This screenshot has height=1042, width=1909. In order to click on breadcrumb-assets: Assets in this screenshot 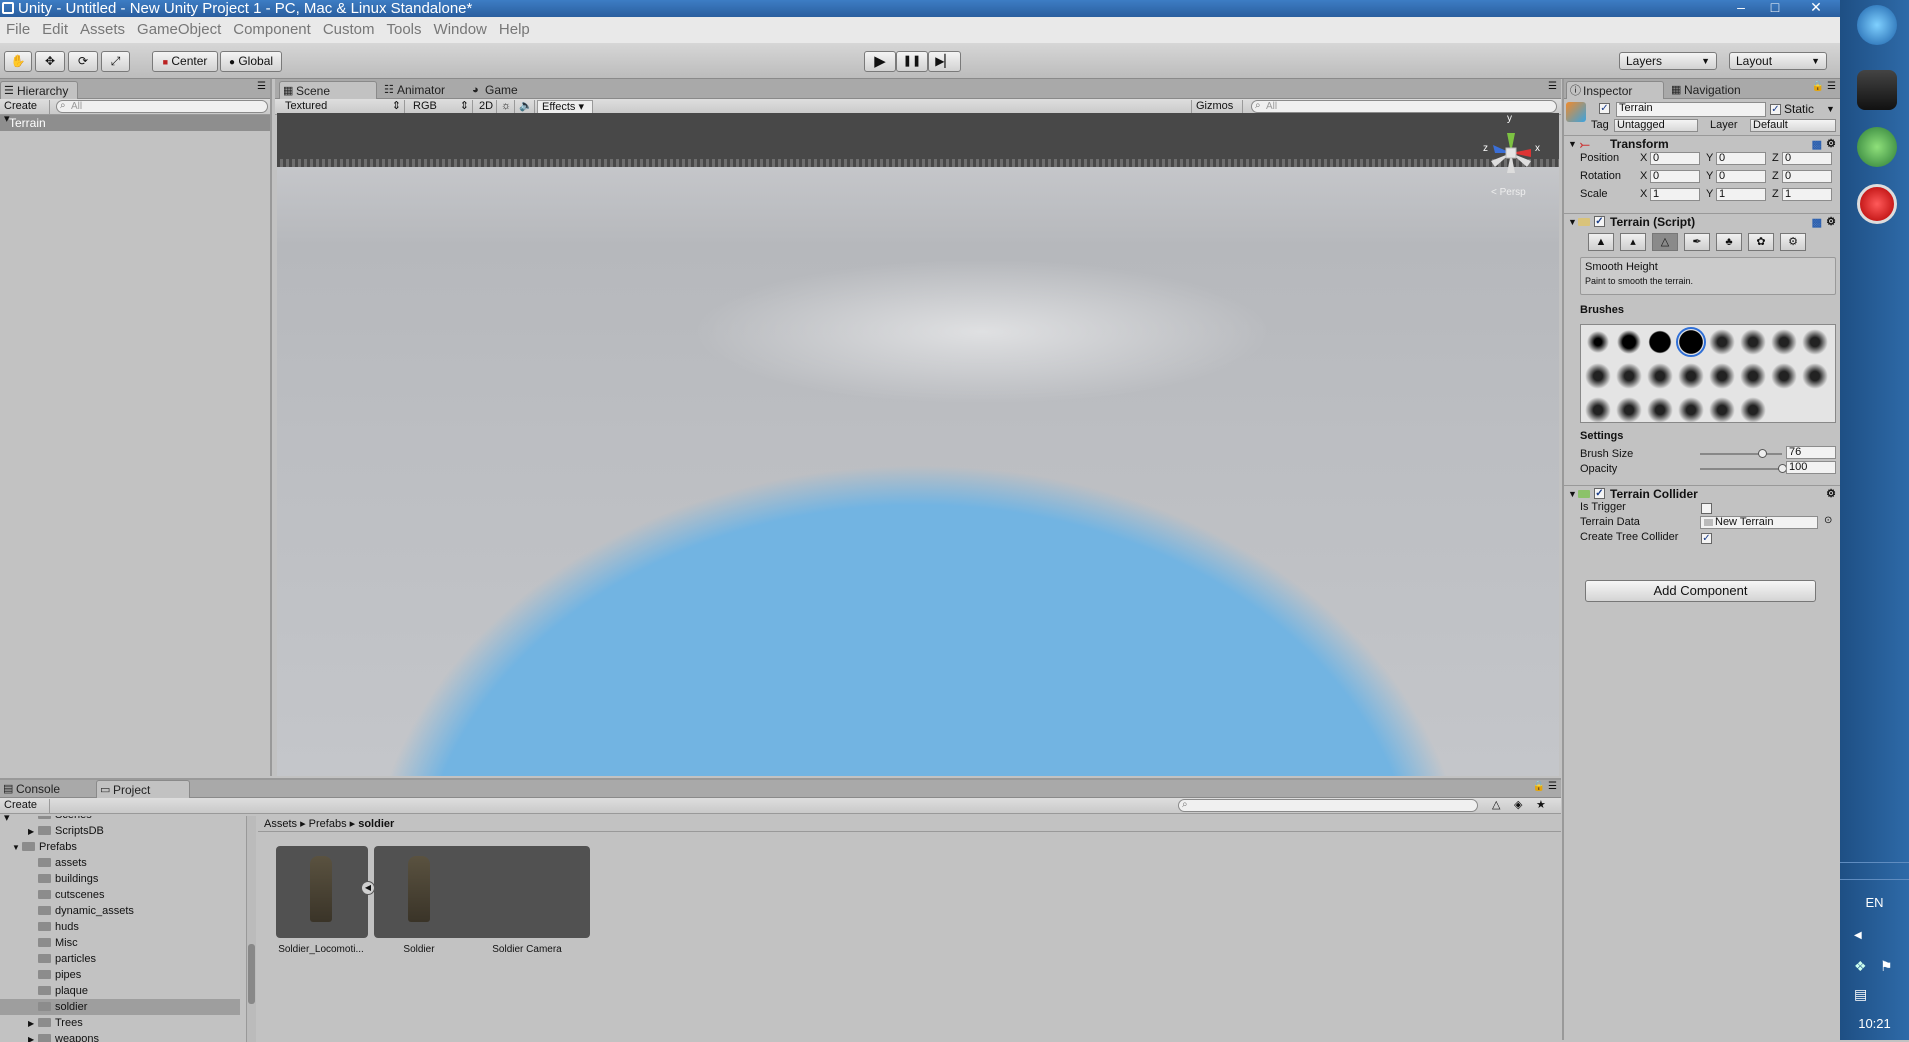, I will do `click(280, 824)`.